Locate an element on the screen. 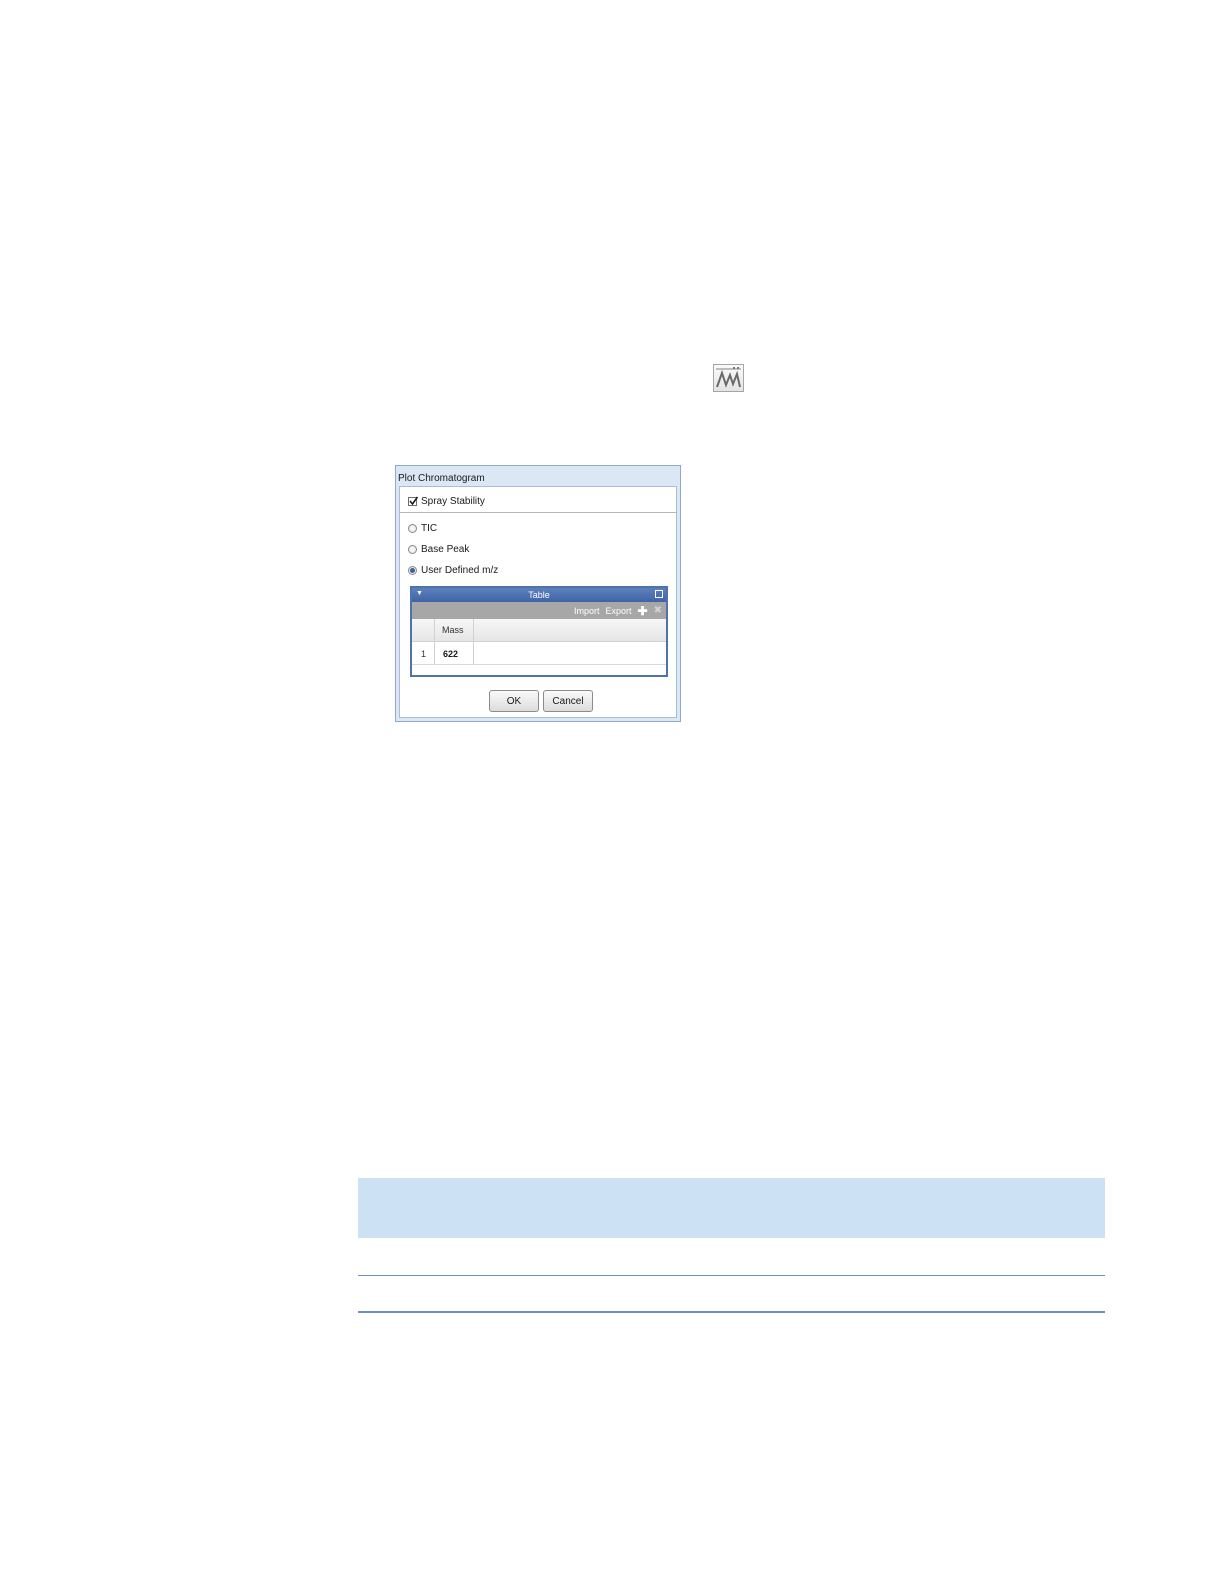 This screenshot has width=1224, height=1584. mass-grid: Mass 1 622 is located at coordinates (539, 647).